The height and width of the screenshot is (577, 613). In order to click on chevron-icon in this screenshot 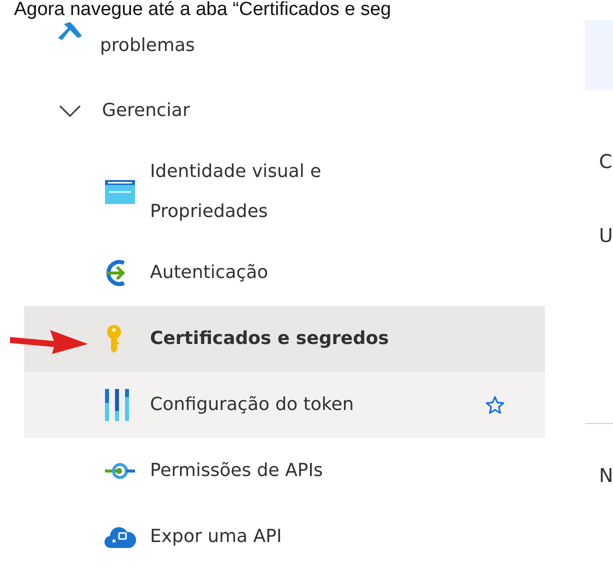, I will do `click(70, 111)`.